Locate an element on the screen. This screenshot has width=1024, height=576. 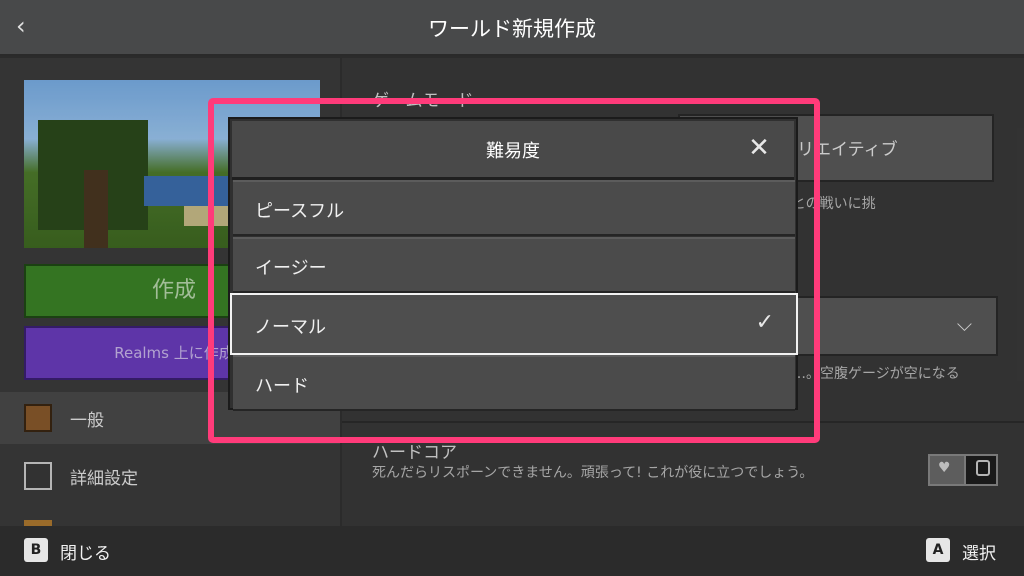
page-title: ワールド新規作成 is located at coordinates (512, 29).